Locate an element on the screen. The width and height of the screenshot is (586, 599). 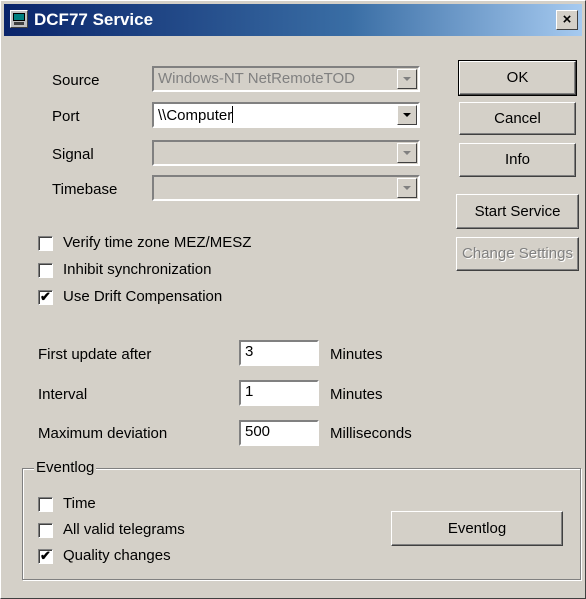
window-title: DCF77 Service is located at coordinates (94, 19).